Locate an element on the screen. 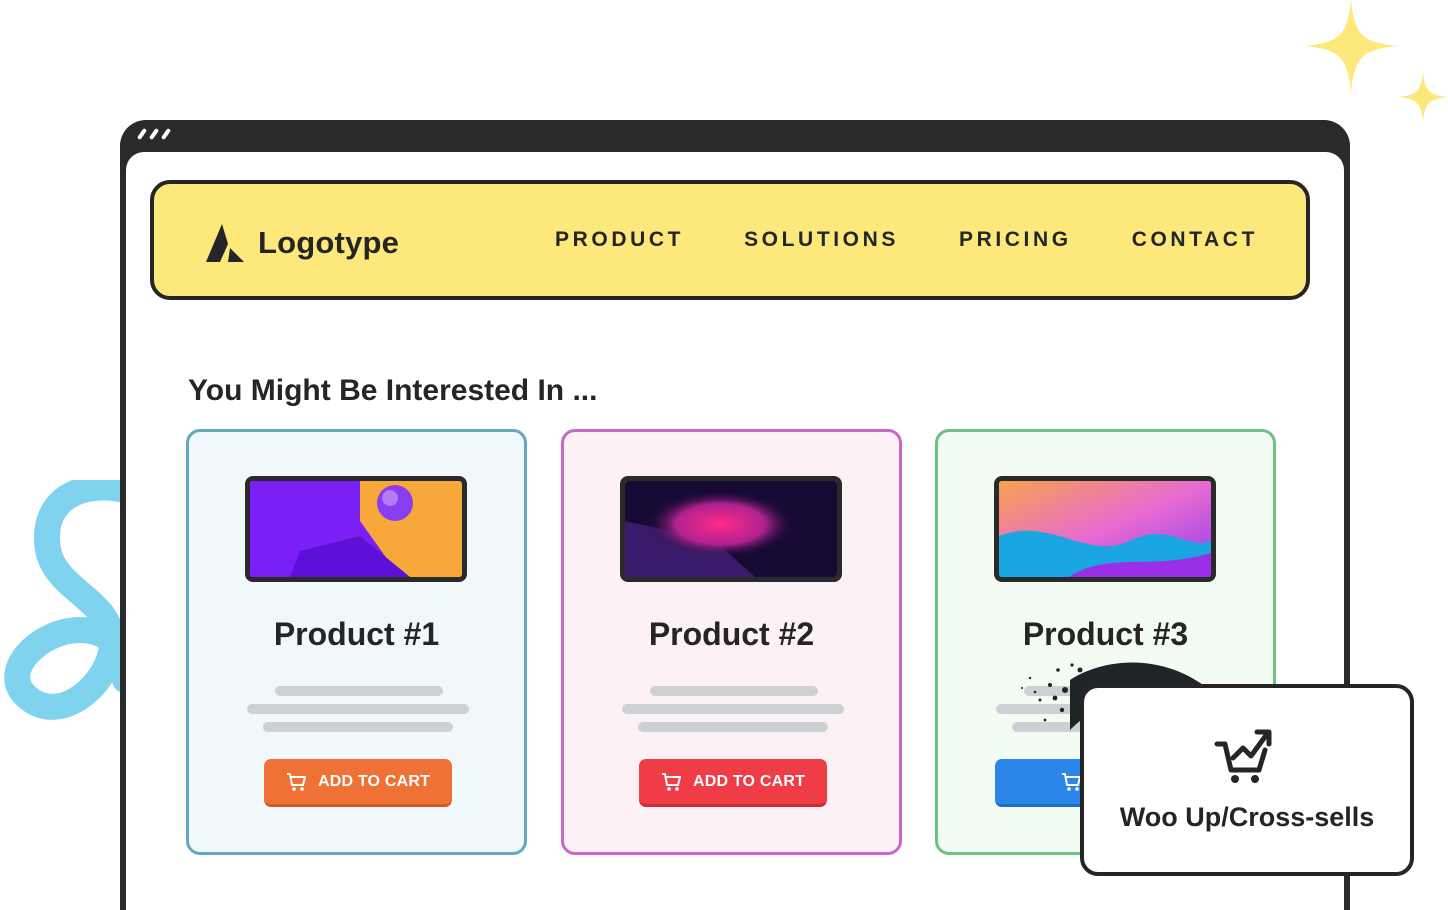 This screenshot has width=1448, height=910. product-card-2: Product #2 ADD TO CART is located at coordinates (731, 642).